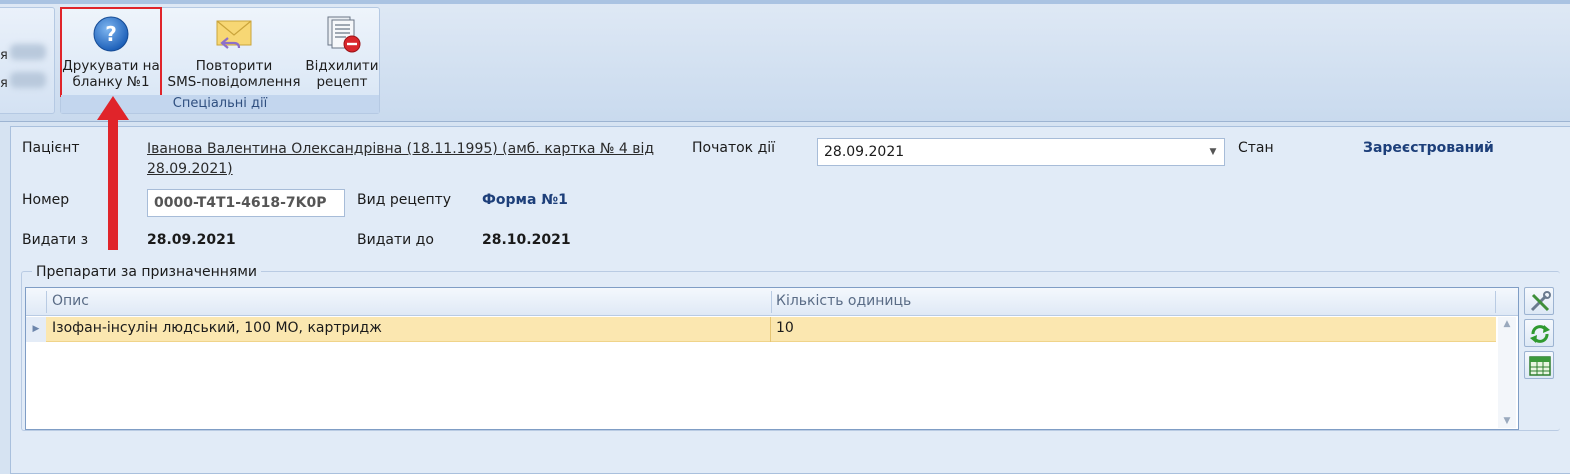  I want to click on recipe-type-value: Форма №1, so click(525, 200).